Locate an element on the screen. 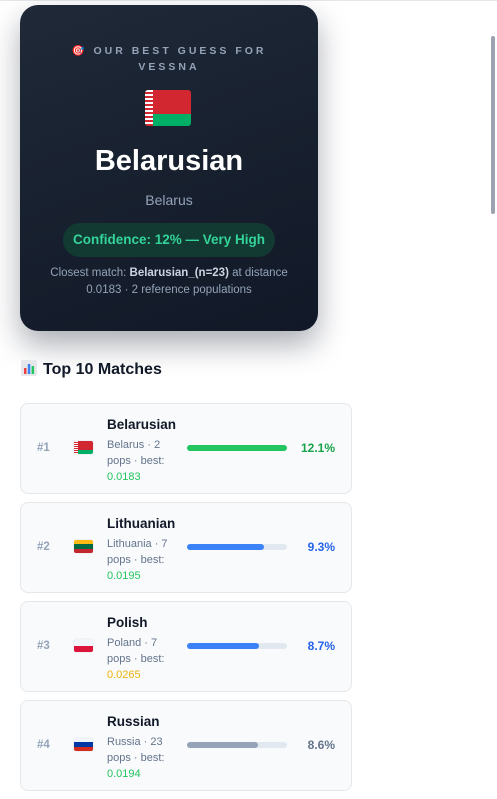 The width and height of the screenshot is (497, 799). match-meta: Belarus · 2 pops · best: 0.0183 is located at coordinates (143, 461).